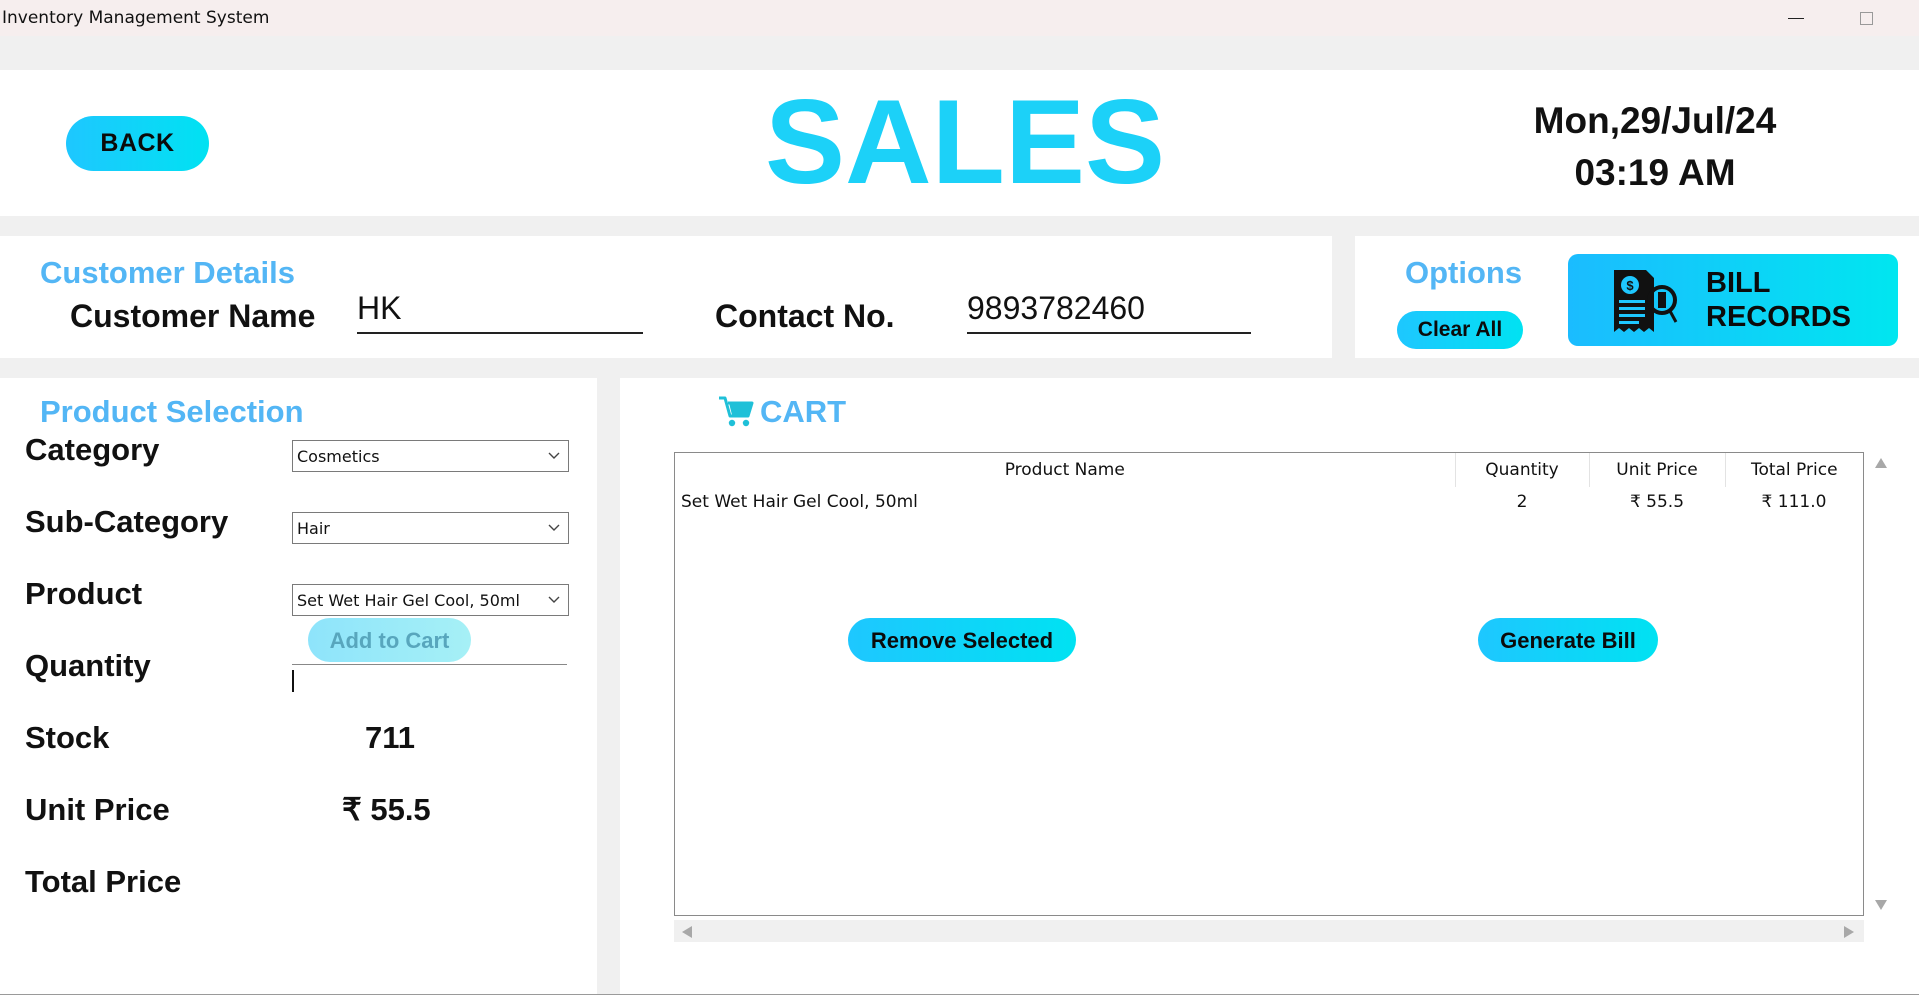  I want to click on remove-selected-button: Remove Selected, so click(962, 640).